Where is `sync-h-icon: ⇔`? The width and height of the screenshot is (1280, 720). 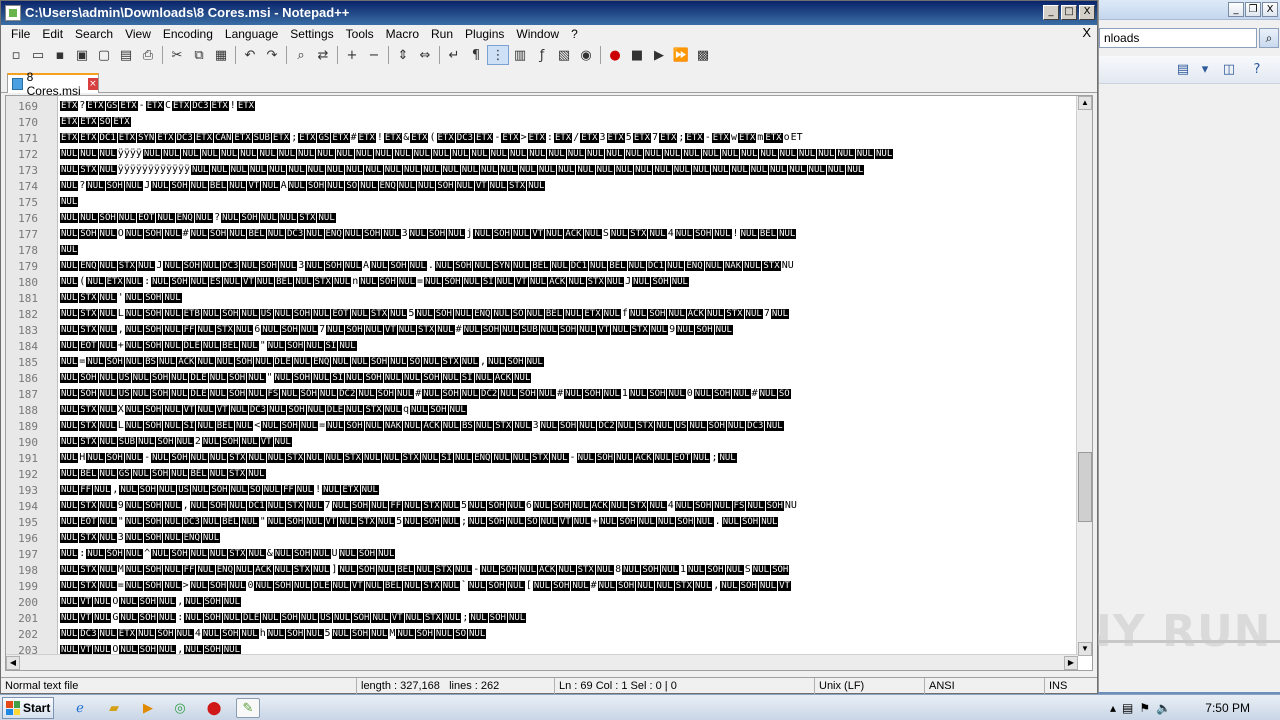
sync-h-icon: ⇔ is located at coordinates (425, 55).